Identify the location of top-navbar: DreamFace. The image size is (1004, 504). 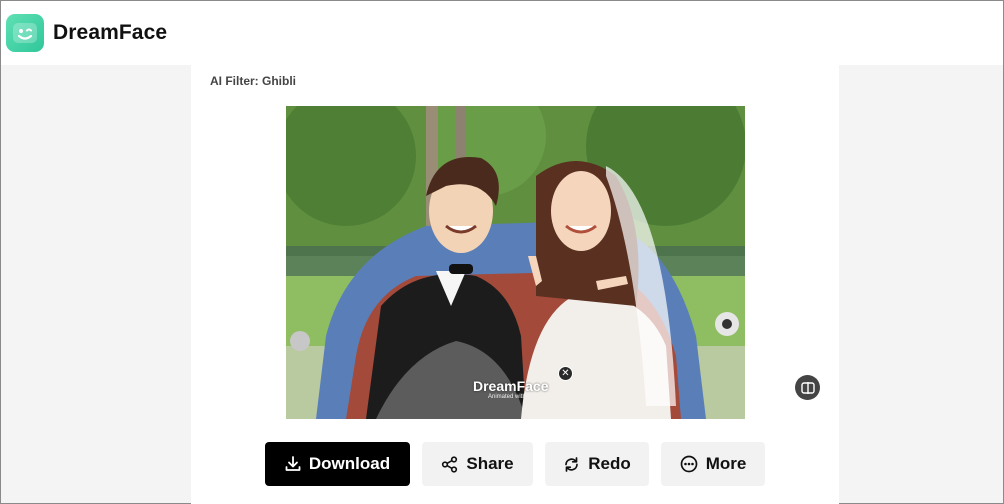
(502, 33).